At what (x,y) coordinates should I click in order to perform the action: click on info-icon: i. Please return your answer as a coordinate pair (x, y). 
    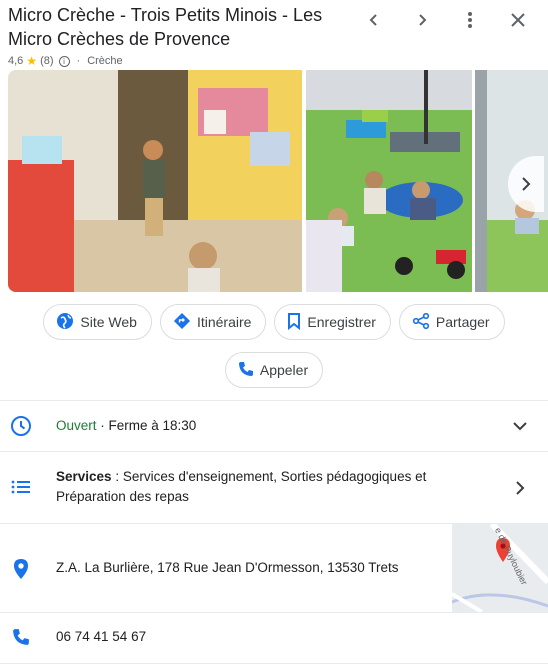
    Looking at the image, I should click on (64, 61).